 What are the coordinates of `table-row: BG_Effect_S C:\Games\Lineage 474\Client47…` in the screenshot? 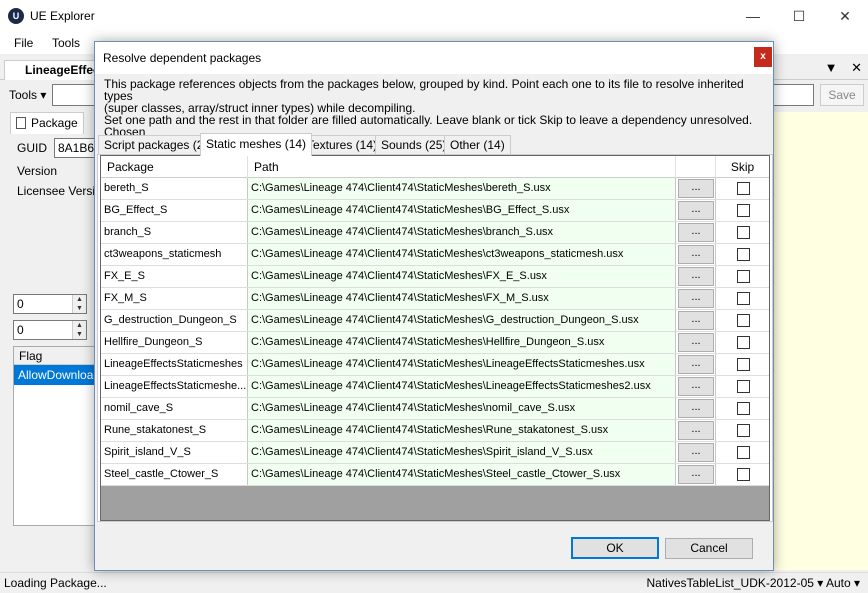 It's located at (435, 211).